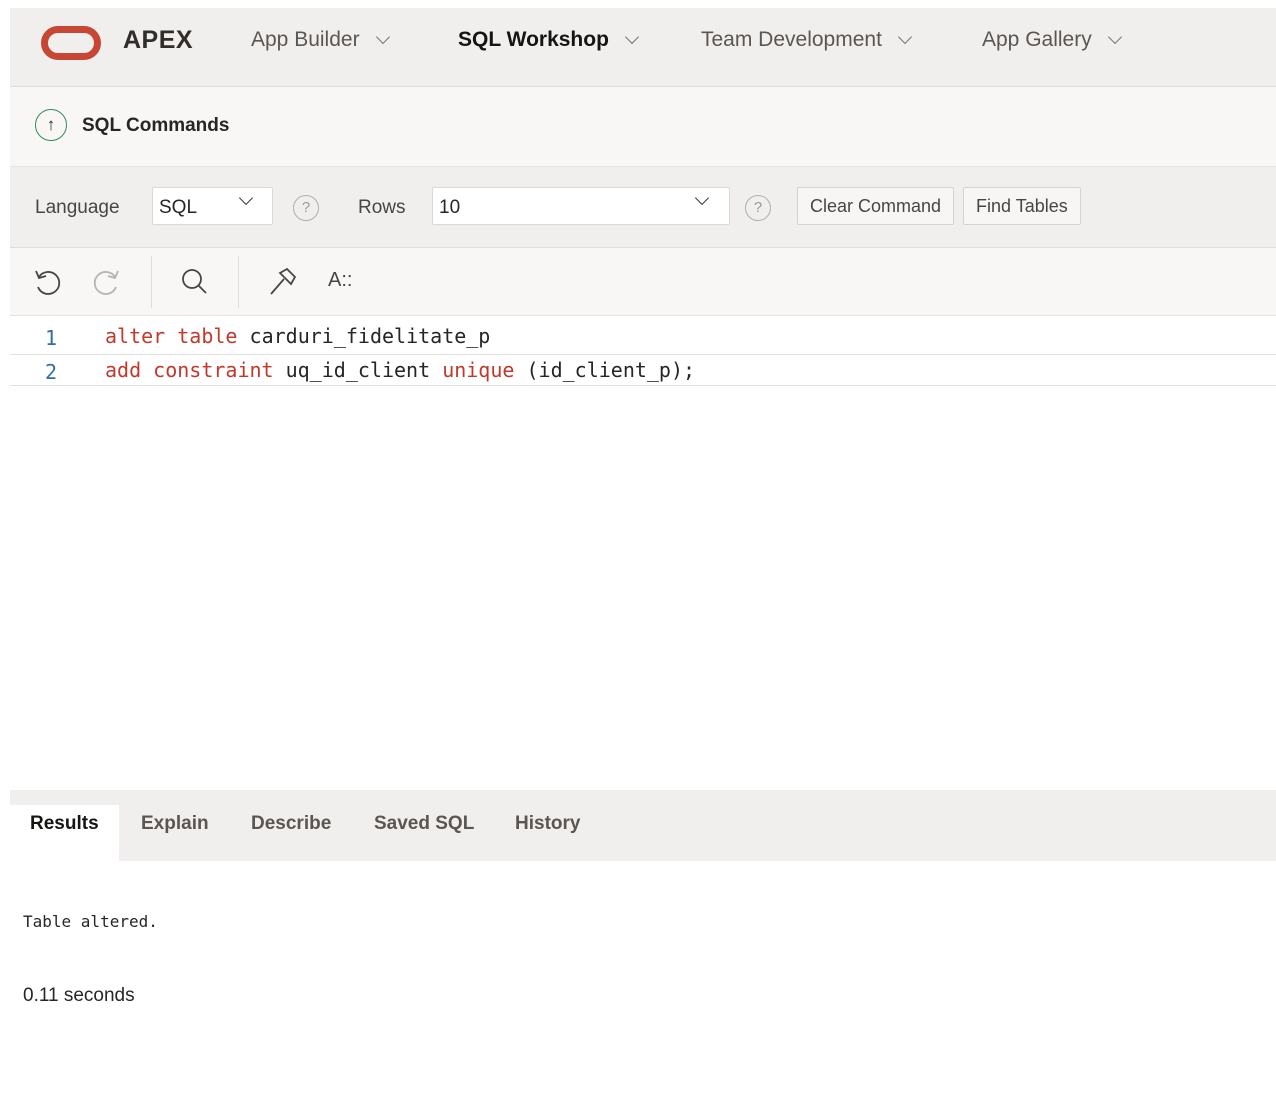 This screenshot has height=1114, width=1276. What do you see at coordinates (212, 206) in the screenshot?
I see `language-select: SQL` at bounding box center [212, 206].